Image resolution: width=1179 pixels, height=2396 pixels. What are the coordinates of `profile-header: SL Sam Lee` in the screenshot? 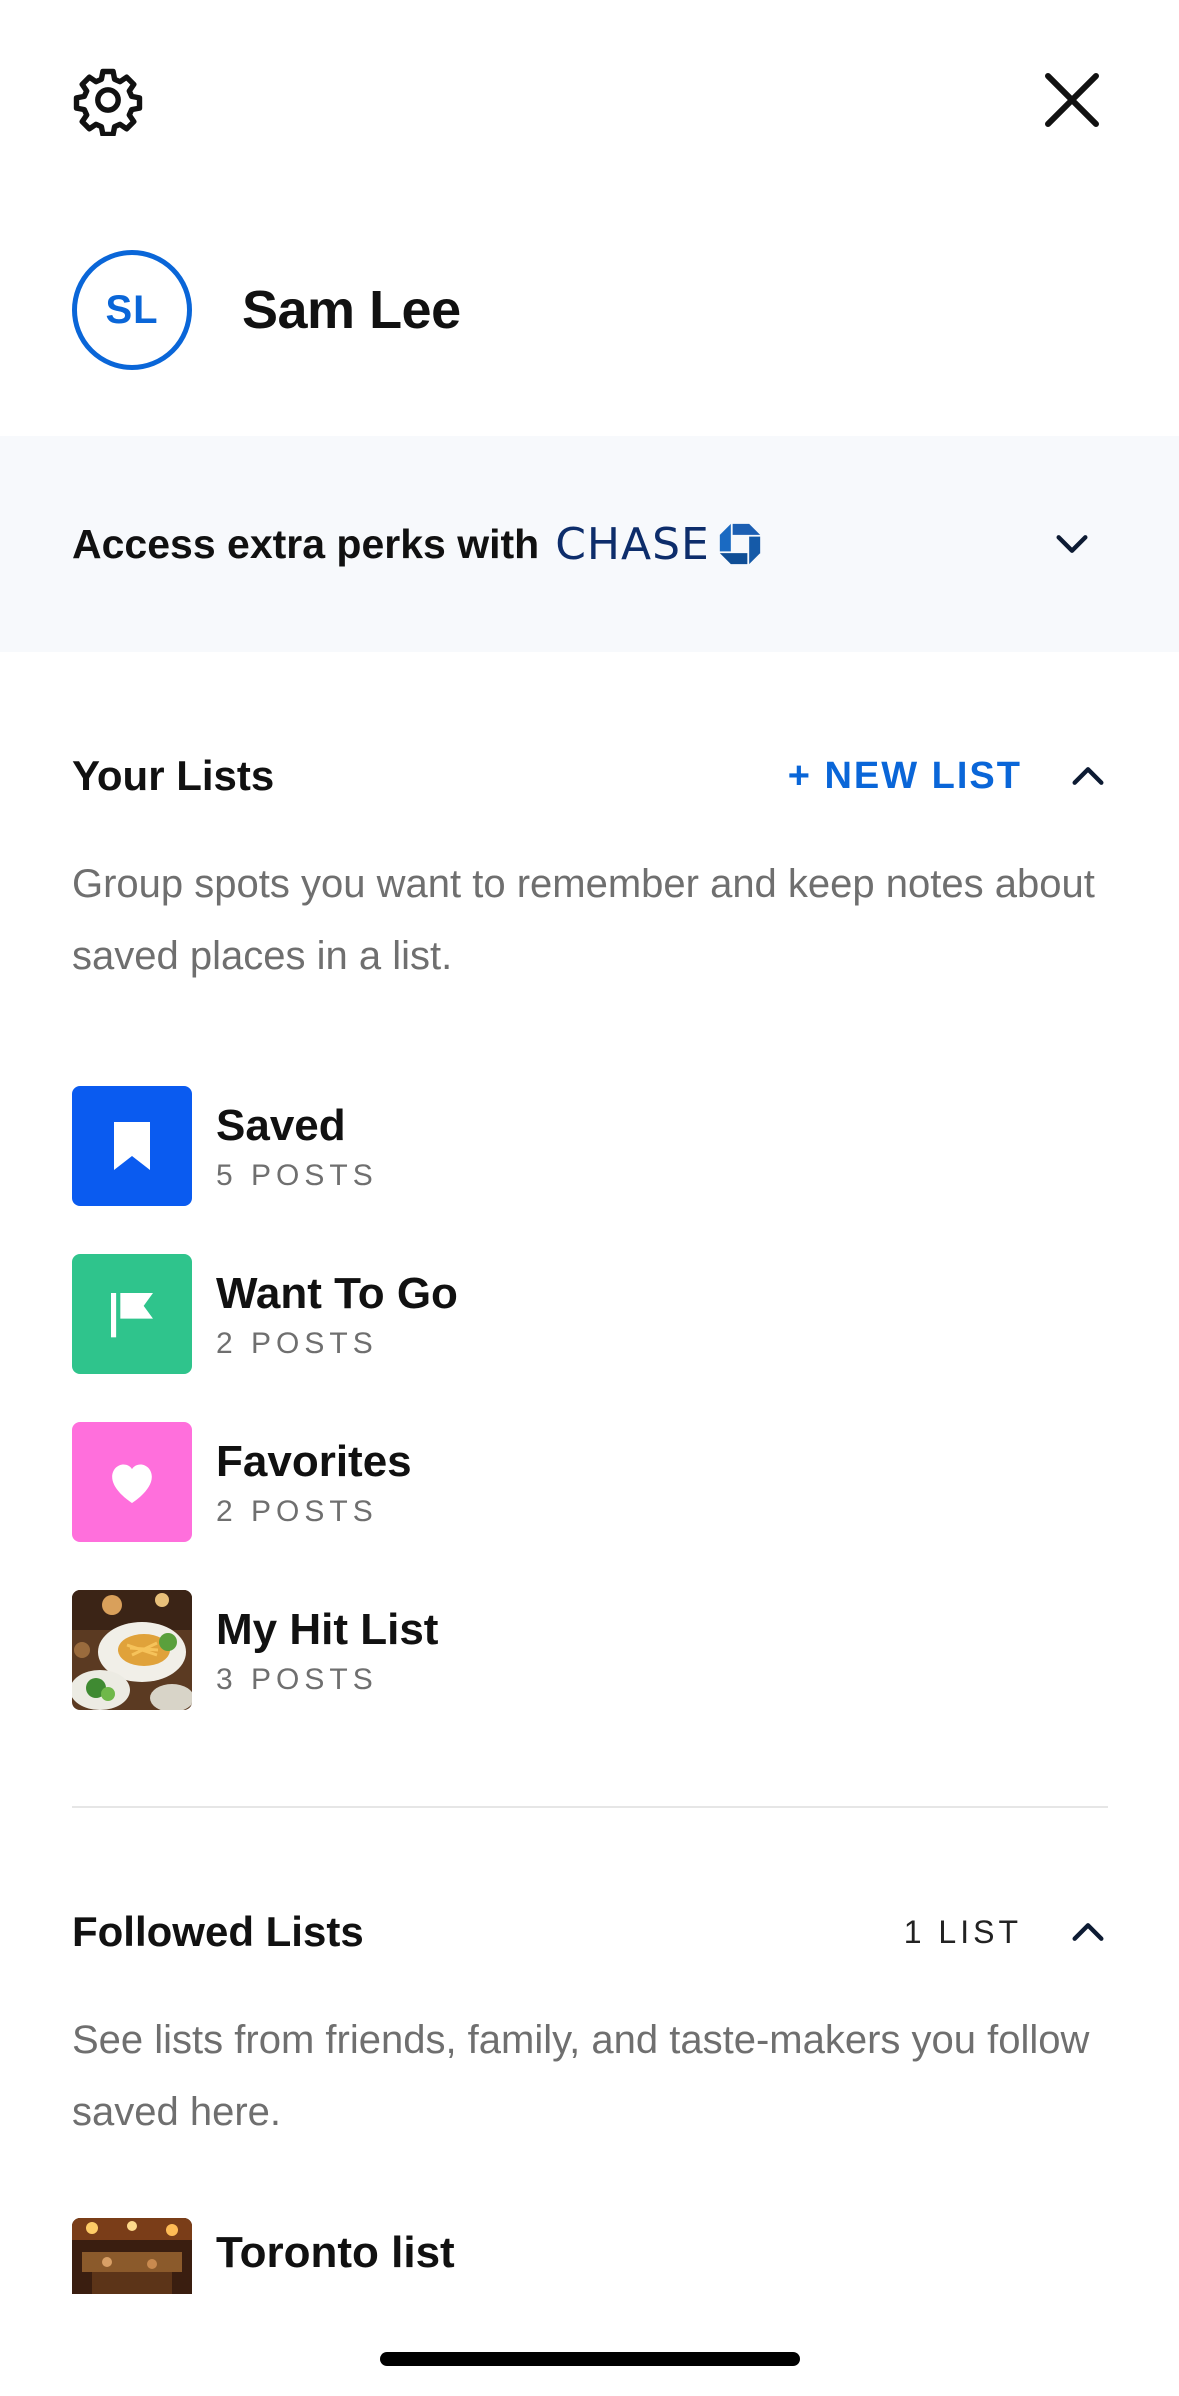 It's located at (266, 310).